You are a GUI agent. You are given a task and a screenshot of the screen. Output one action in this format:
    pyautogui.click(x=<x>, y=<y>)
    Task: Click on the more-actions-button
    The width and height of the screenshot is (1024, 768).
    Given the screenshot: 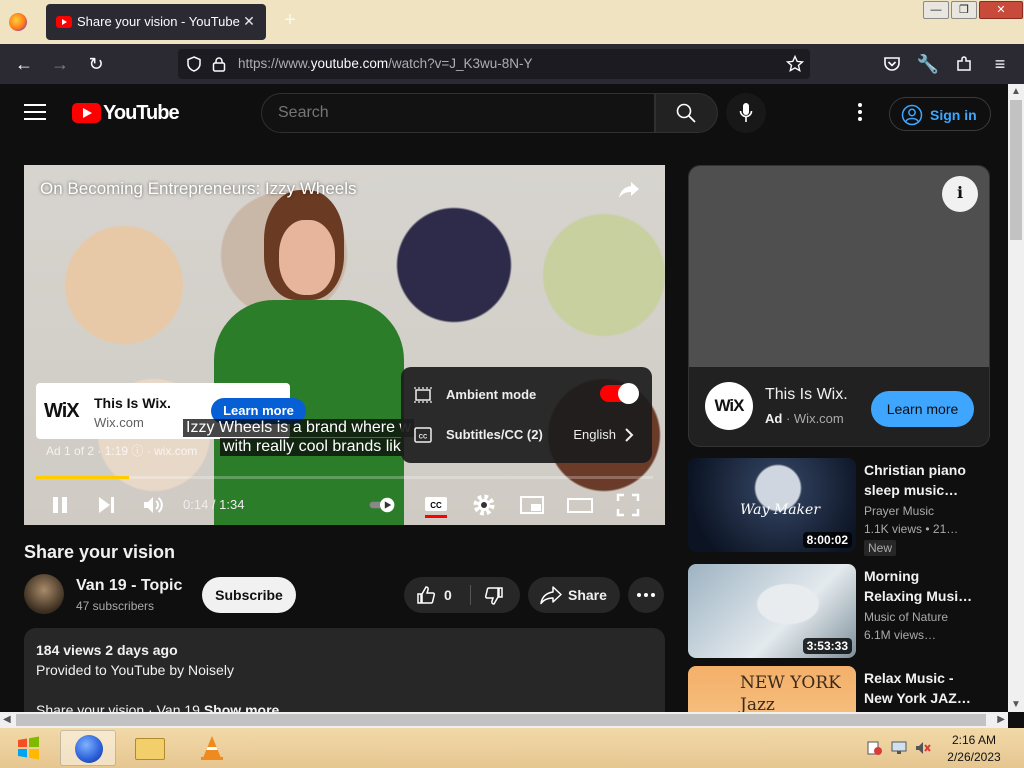 What is the action you would take?
    pyautogui.click(x=646, y=595)
    